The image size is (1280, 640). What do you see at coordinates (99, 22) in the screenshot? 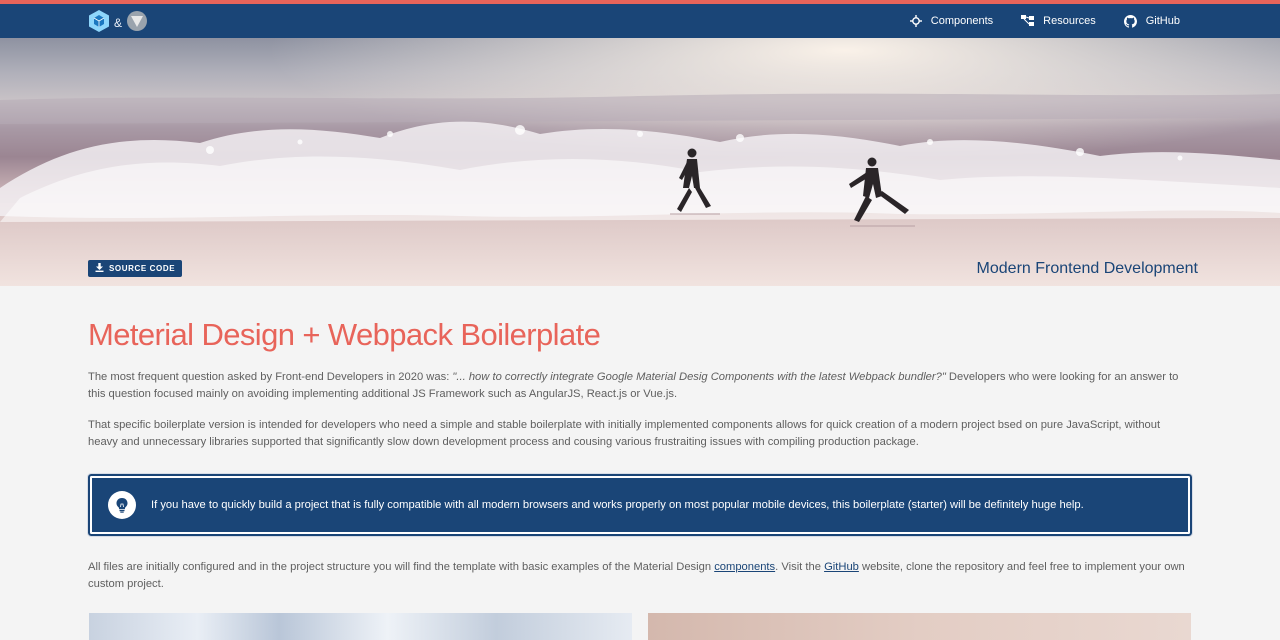
I see `webpack-icon` at bounding box center [99, 22].